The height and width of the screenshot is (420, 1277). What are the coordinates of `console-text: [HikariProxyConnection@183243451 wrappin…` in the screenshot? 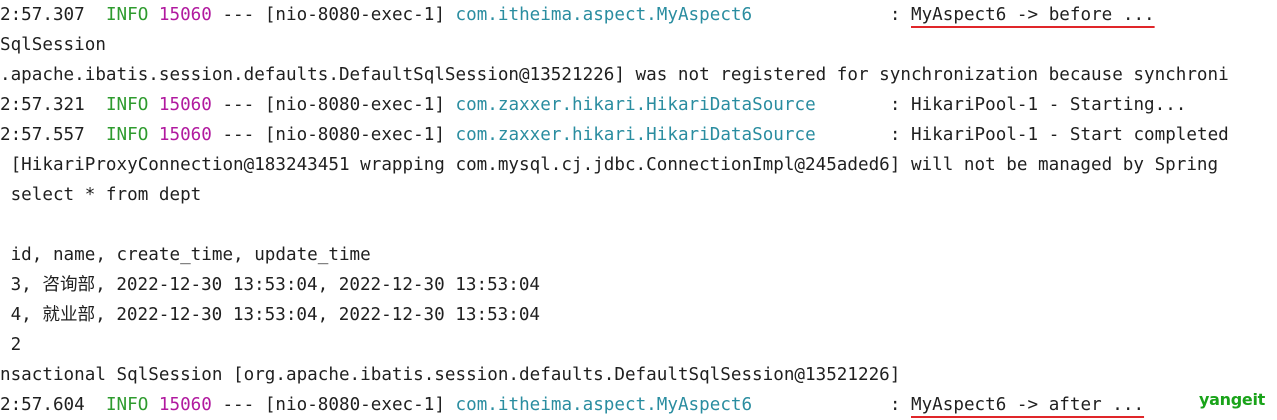 It's located at (609, 165).